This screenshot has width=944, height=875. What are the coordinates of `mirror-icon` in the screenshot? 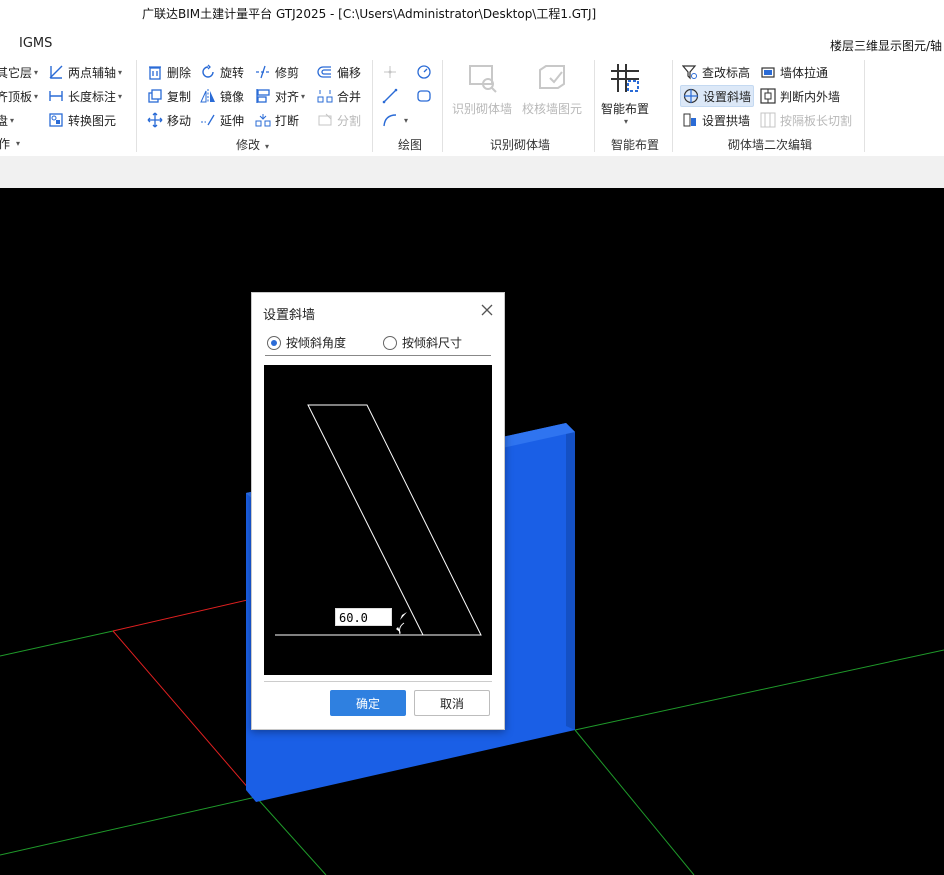 It's located at (208, 96).